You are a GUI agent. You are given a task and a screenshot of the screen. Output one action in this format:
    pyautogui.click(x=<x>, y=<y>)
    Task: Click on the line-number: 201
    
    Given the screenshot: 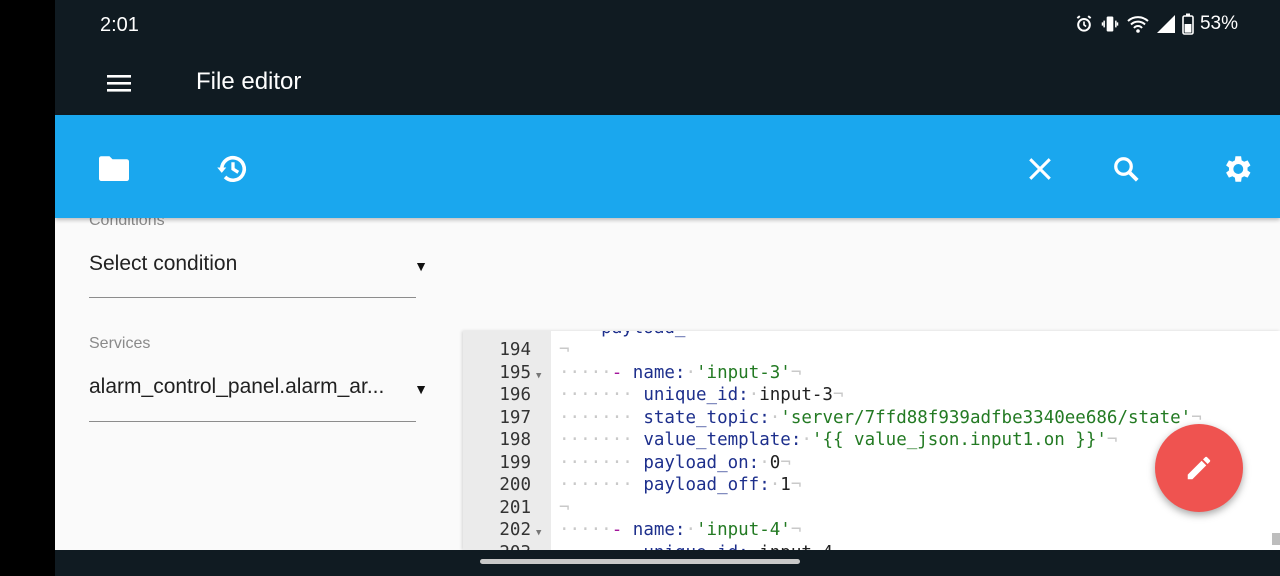 What is the action you would take?
    pyautogui.click(x=515, y=507)
    